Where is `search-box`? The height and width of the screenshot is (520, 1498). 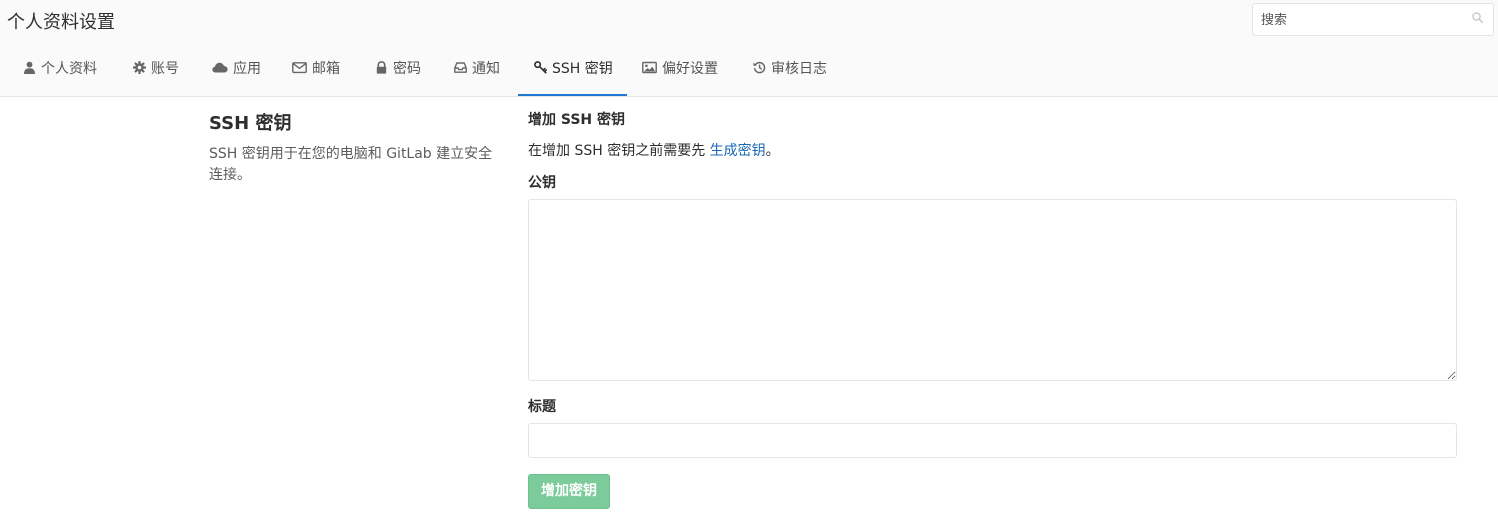 search-box is located at coordinates (1373, 19).